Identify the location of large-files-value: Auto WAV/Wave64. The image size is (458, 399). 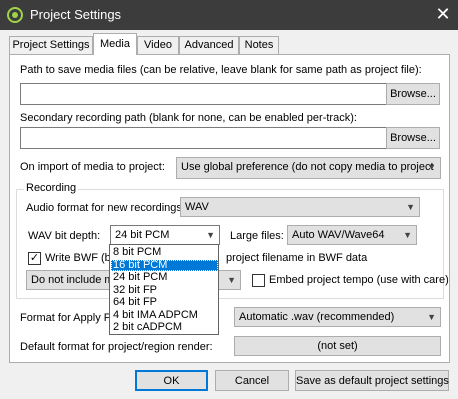
(338, 235).